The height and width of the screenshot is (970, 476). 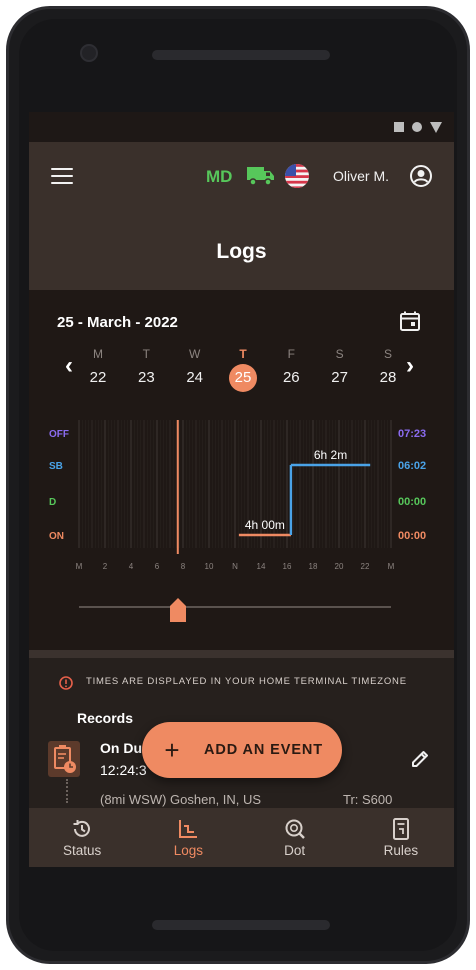 What do you see at coordinates (260, 176) in the screenshot?
I see `truck-icon` at bounding box center [260, 176].